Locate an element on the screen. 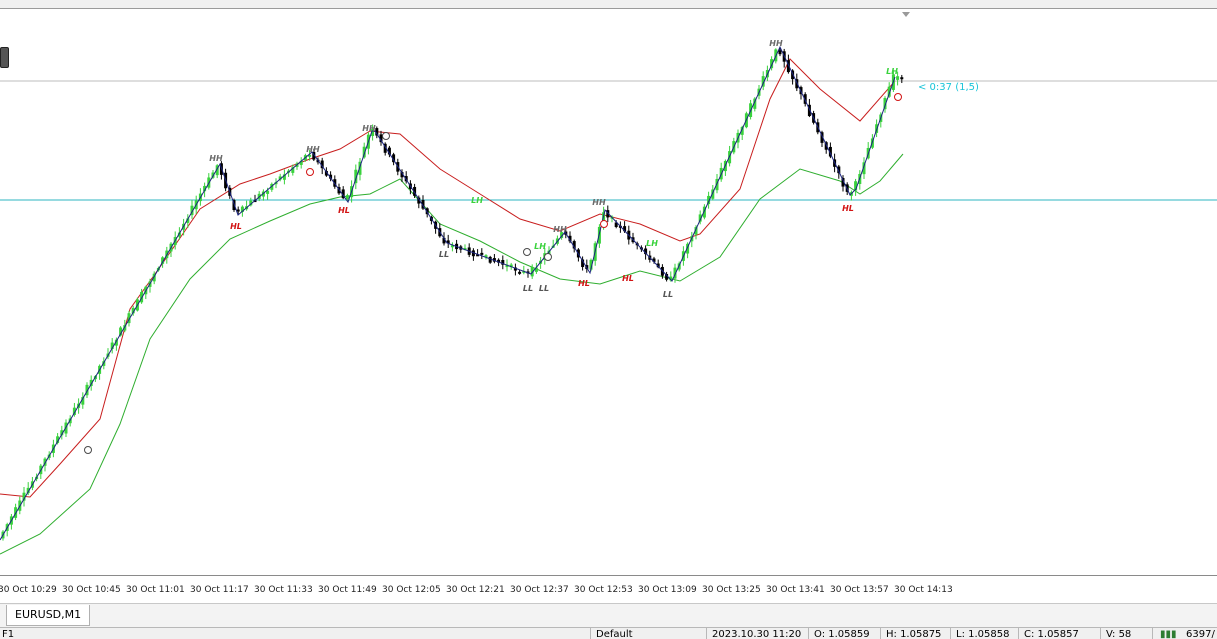 The image size is (1217, 639). time-axis-label: 30 Oct 11:49 is located at coordinates (347, 590).